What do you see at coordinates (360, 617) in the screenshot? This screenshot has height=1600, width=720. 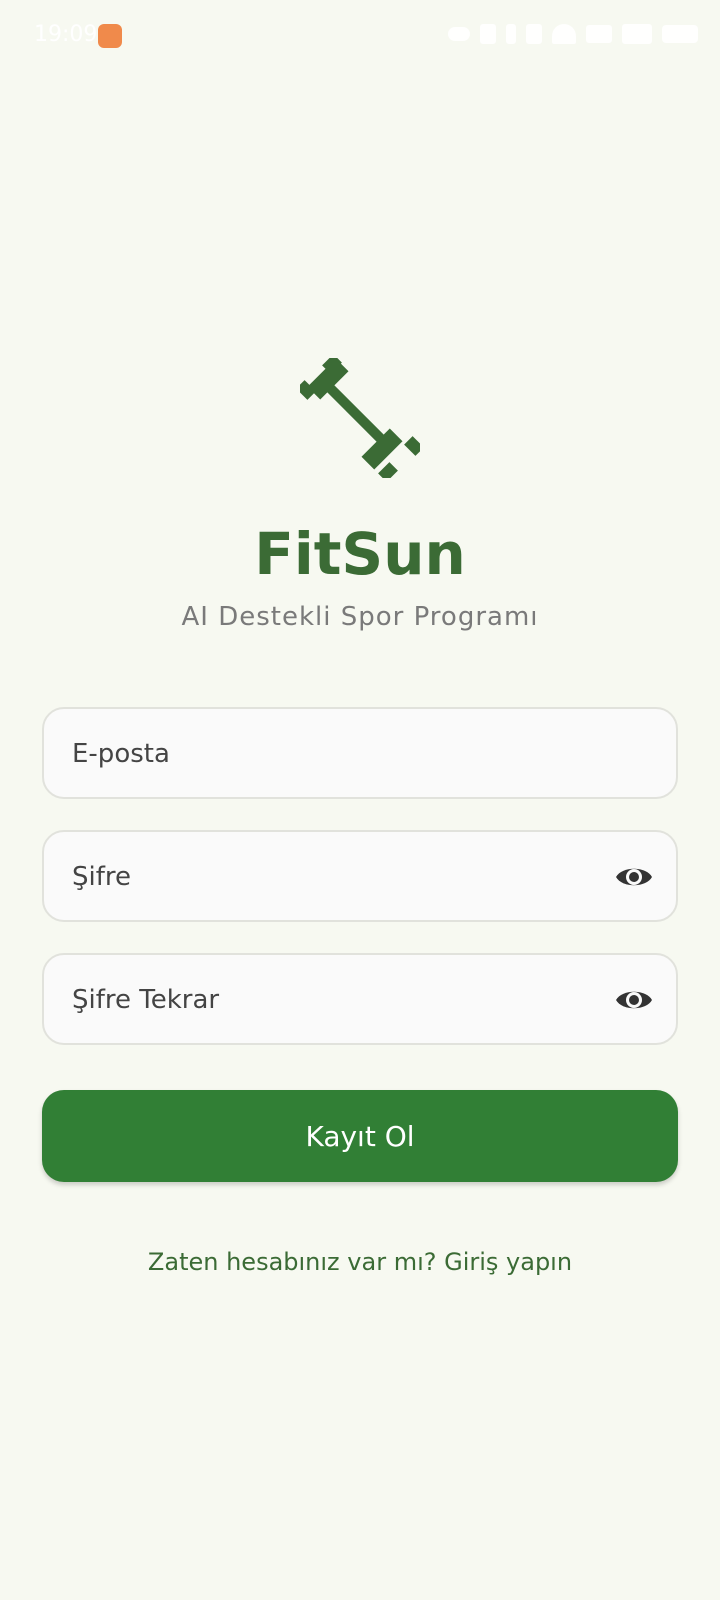 I see `app-subtitle: AI Destekli Spor Programı` at bounding box center [360, 617].